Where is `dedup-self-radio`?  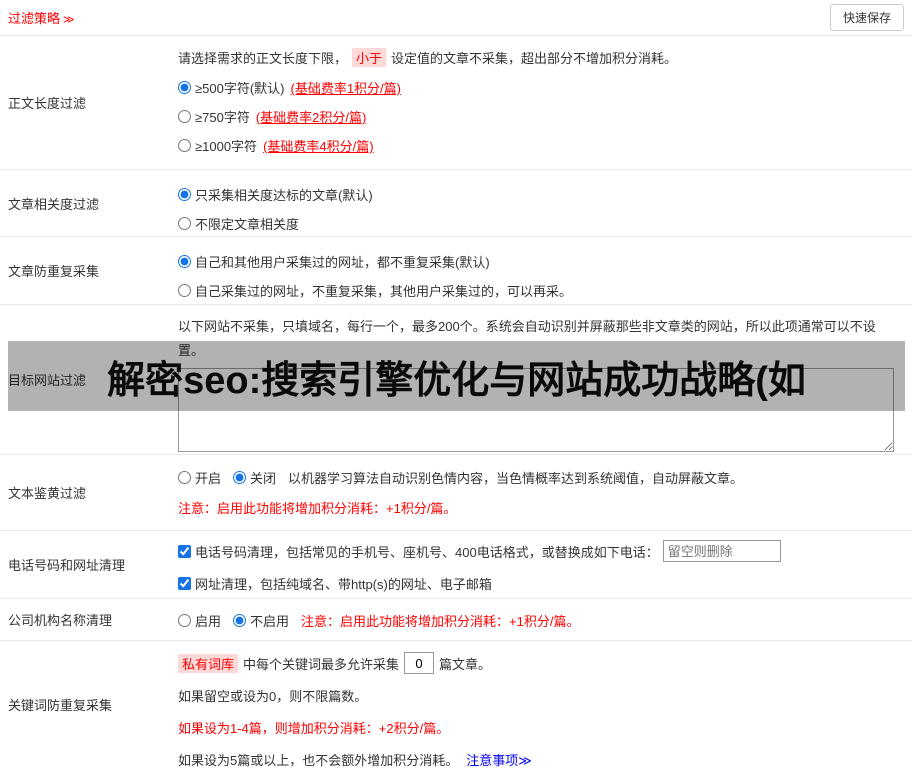
dedup-self-radio is located at coordinates (184, 290).